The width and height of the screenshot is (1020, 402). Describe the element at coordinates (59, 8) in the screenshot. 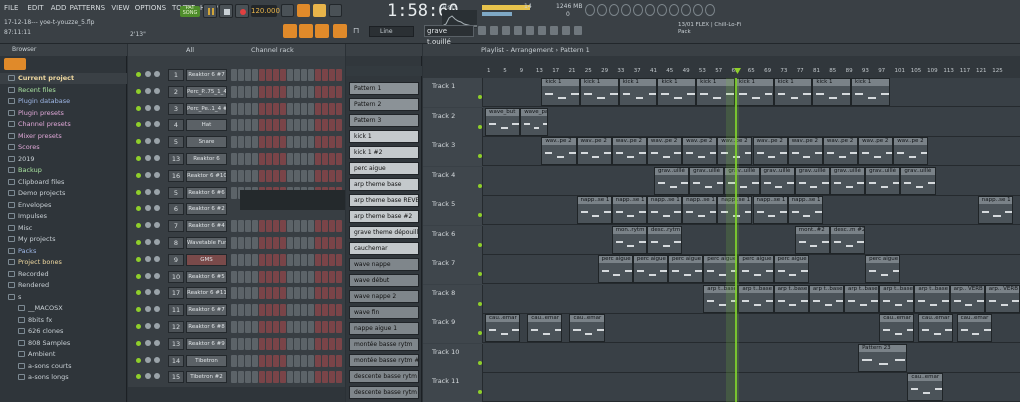

I see `menu-add: ADD` at that location.